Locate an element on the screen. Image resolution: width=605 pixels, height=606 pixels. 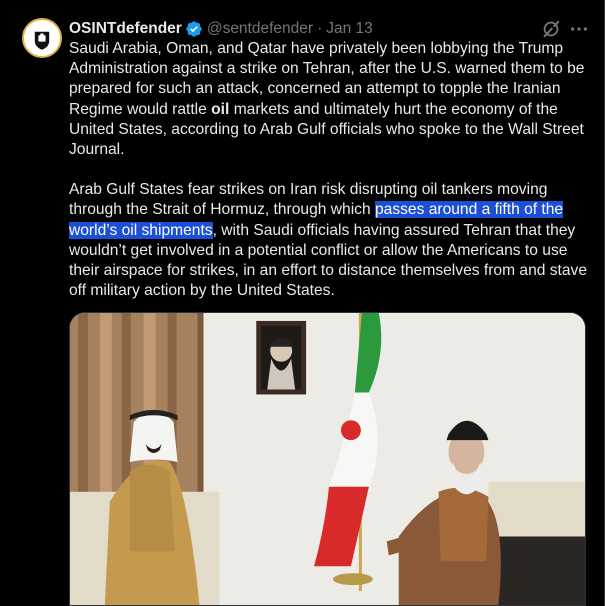
verified-badge-icon is located at coordinates (194, 29).